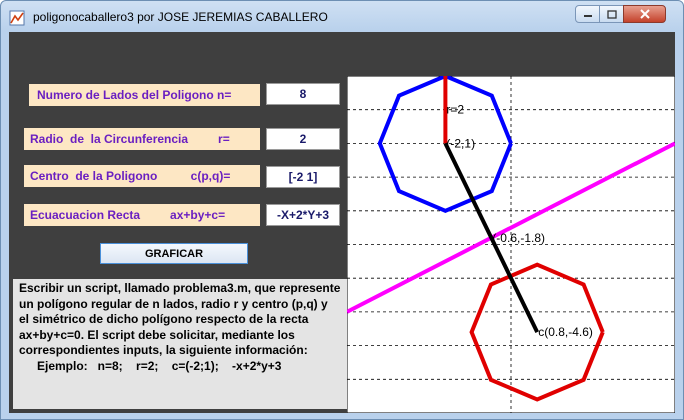 This screenshot has height=420, width=684. Describe the element at coordinates (565, 332) in the screenshot. I see `plot-annotation: c(0.8,-4.6)` at that location.